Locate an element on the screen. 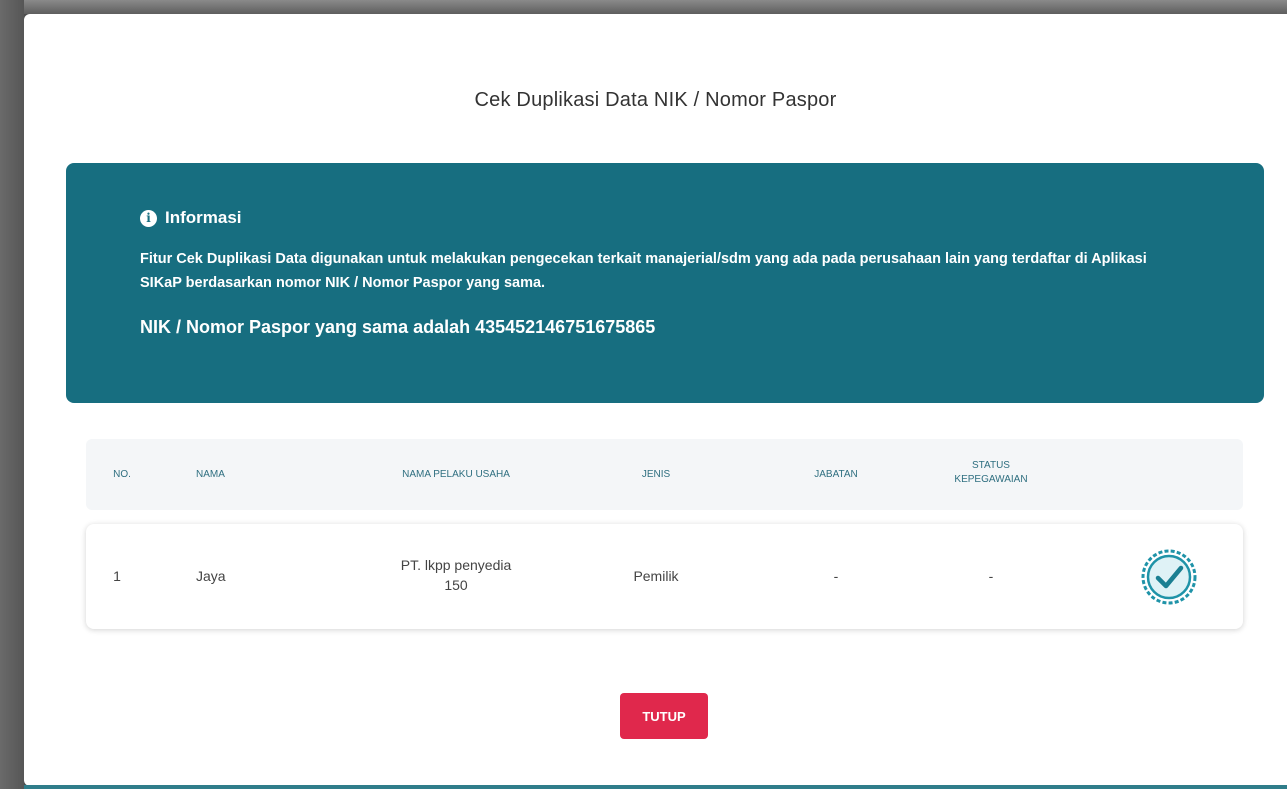 This screenshot has width=1287, height=789. column-header-status: STATUS KEPEGAWAIAN is located at coordinates (991, 473).